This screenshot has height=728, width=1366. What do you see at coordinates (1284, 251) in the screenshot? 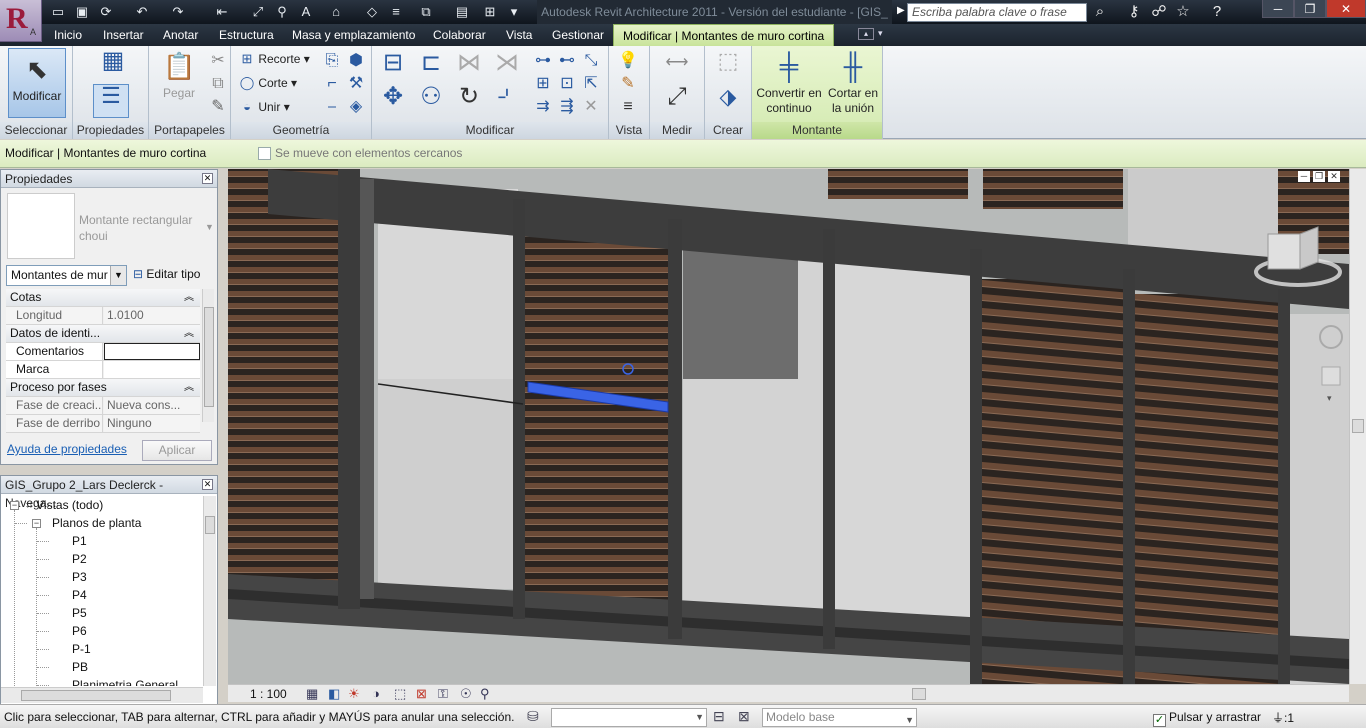
I see `viewcube-face` at bounding box center [1284, 251].